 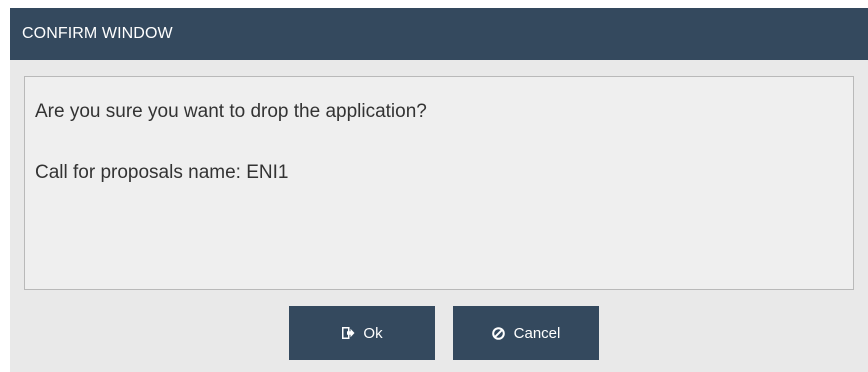 I want to click on dialog-titlebar: CONFIRM WINDOW, so click(x=439, y=34).